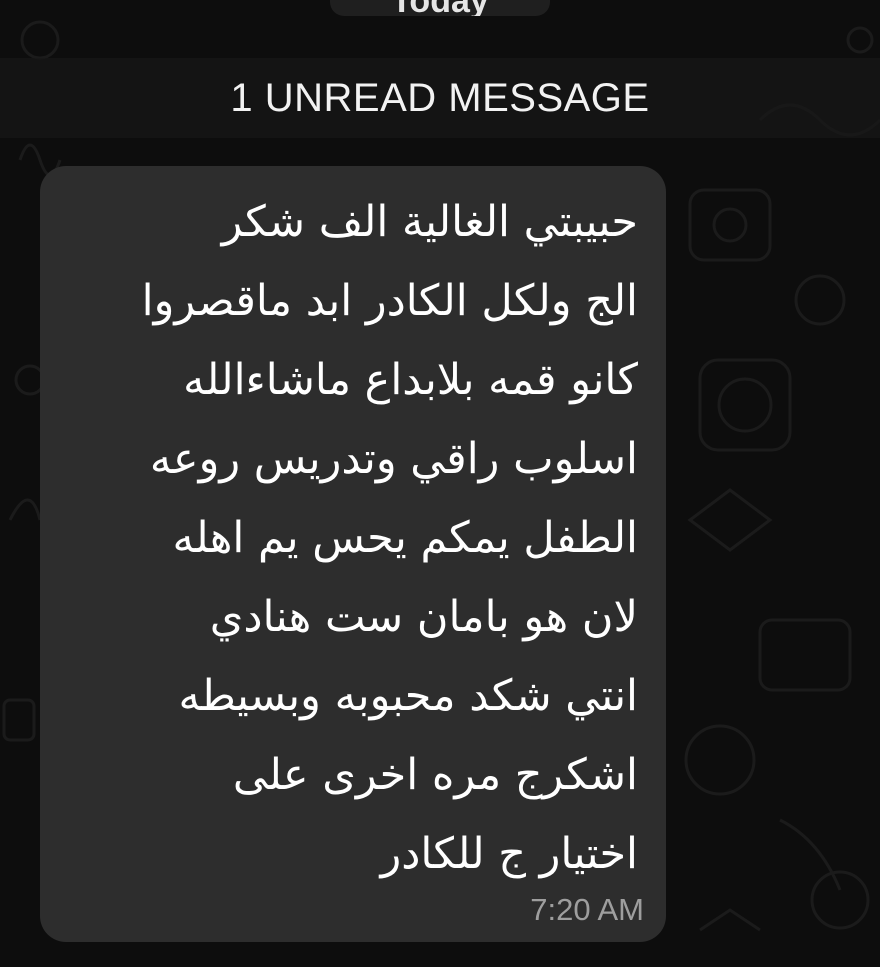 This screenshot has height=967, width=880. I want to click on message-line: اختيار ج للكادر, so click(509, 854).